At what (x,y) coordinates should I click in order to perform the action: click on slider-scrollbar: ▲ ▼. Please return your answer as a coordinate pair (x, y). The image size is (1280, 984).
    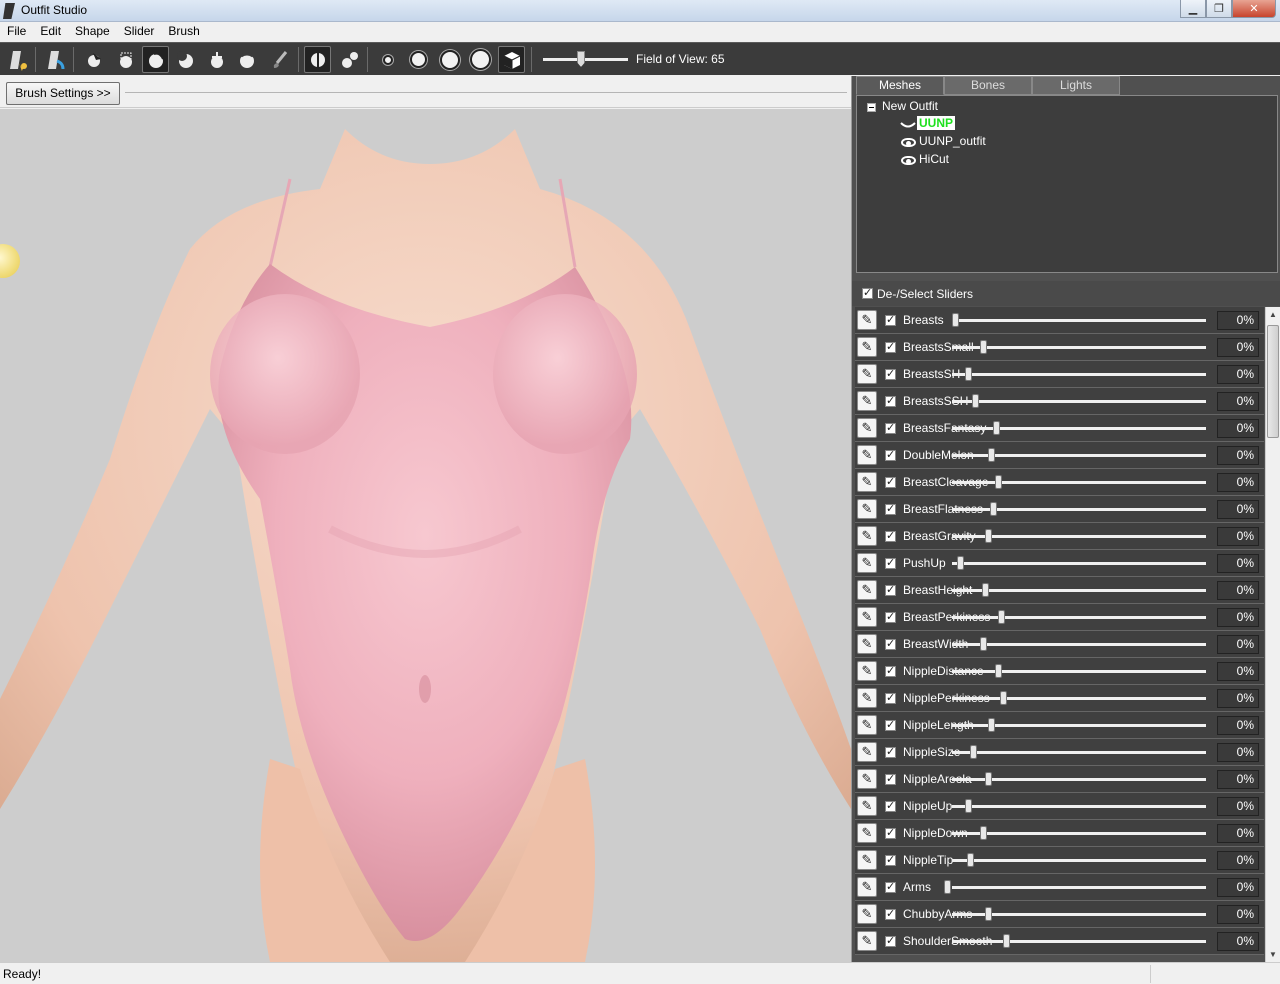
    Looking at the image, I should click on (1272, 634).